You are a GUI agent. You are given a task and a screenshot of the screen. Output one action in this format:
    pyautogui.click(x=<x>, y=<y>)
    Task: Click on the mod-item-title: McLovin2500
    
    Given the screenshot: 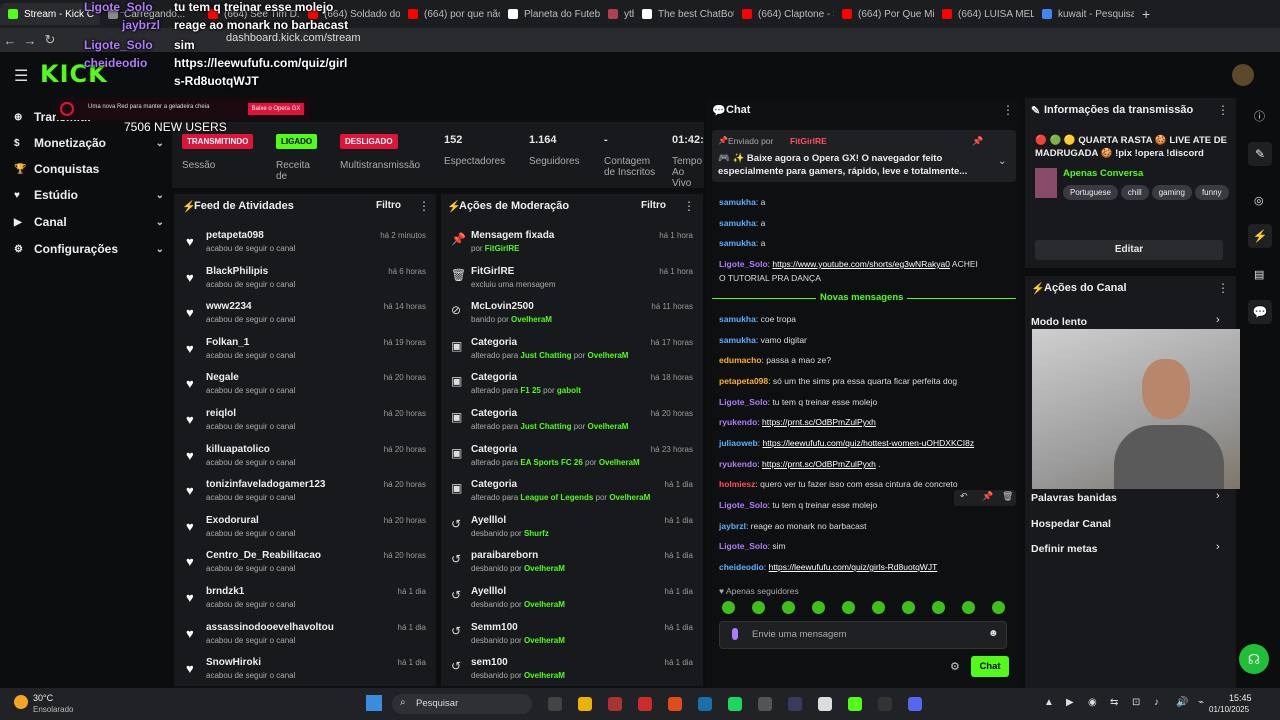 What is the action you would take?
    pyautogui.click(x=502, y=306)
    